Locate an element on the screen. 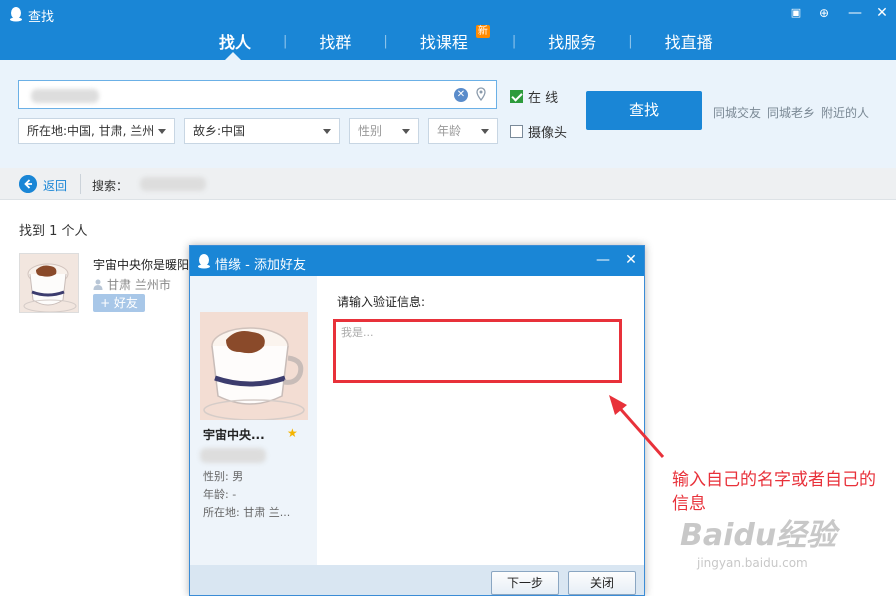  camera-label: 摄像头 is located at coordinates (548, 133).